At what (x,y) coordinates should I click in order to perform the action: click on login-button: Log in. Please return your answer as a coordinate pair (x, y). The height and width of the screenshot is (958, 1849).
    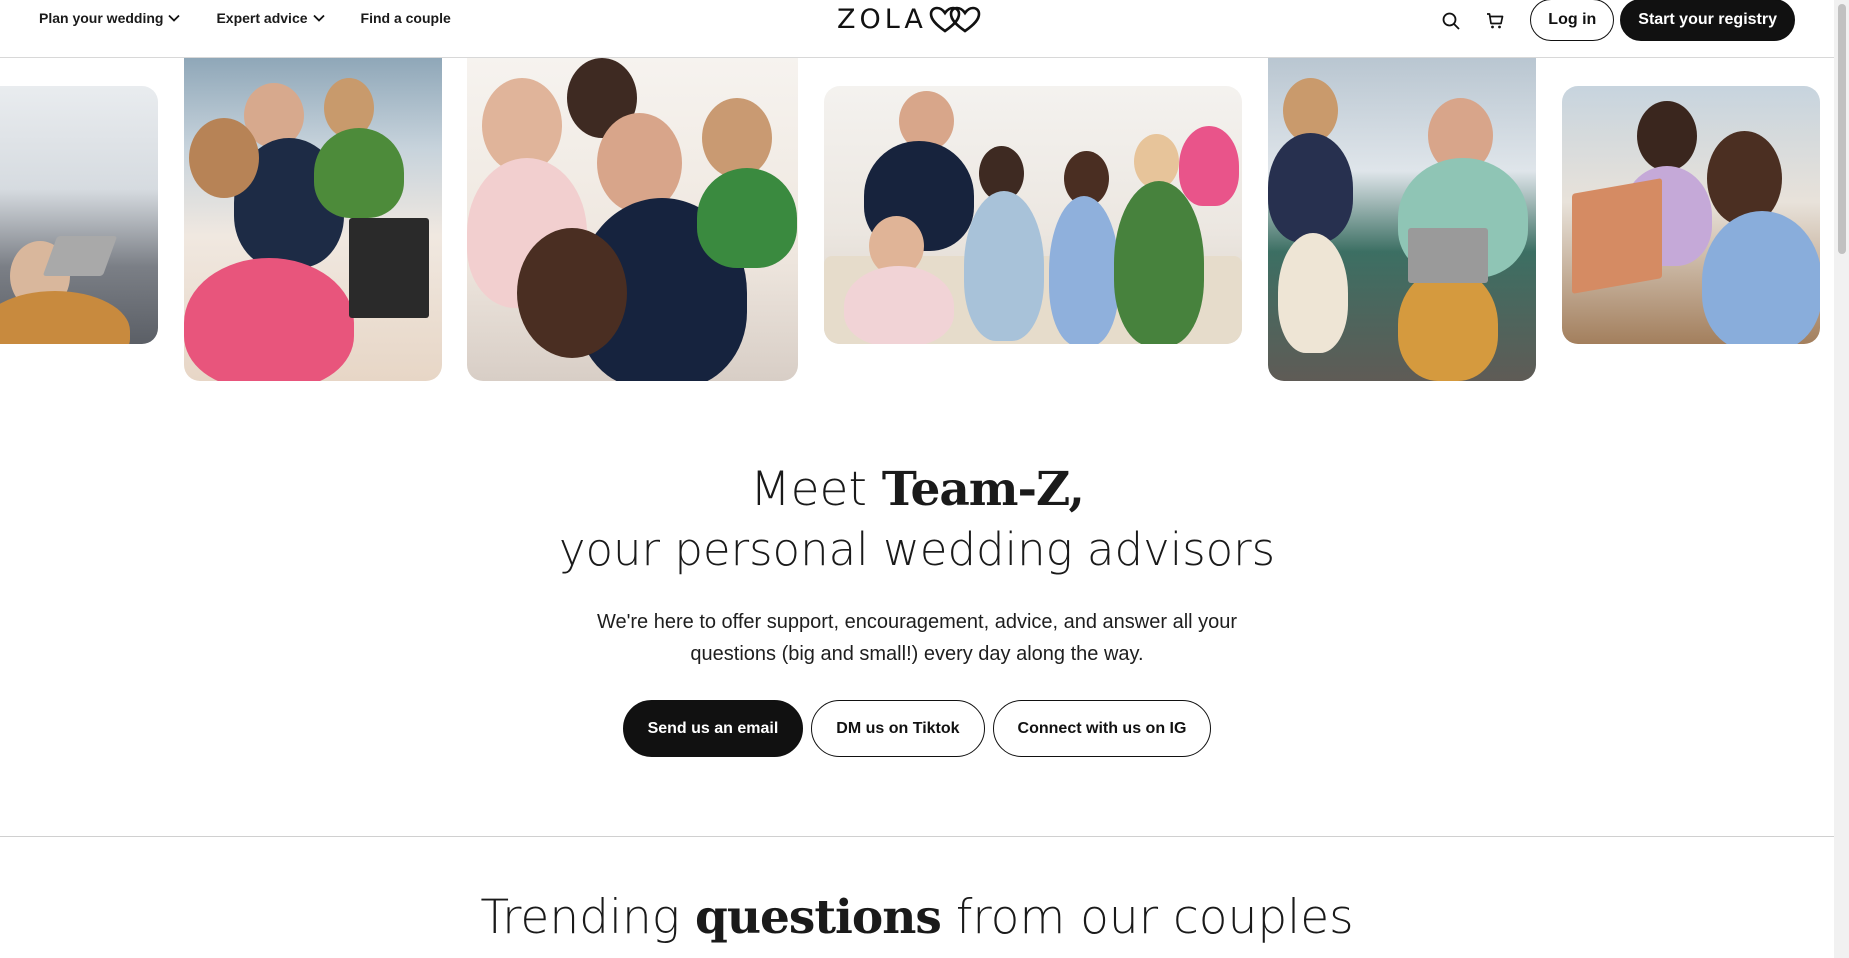
    Looking at the image, I should click on (1572, 20).